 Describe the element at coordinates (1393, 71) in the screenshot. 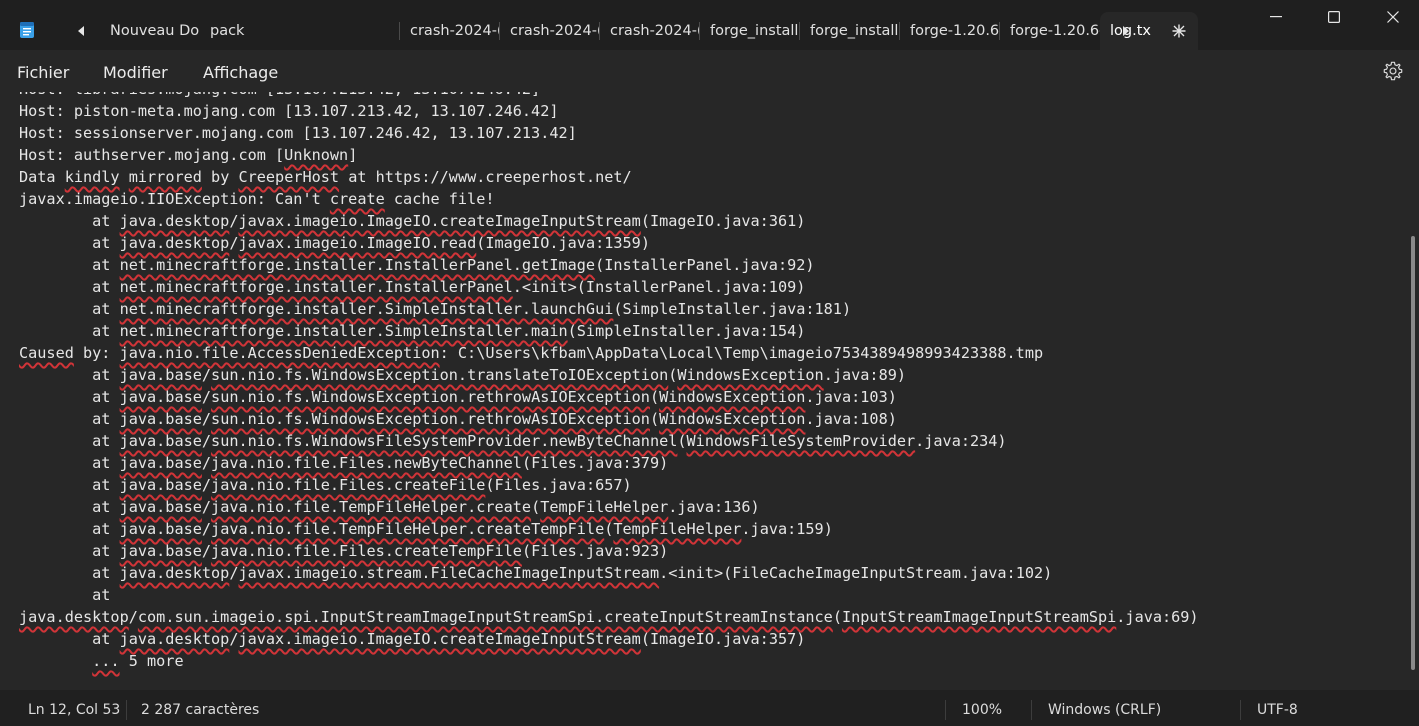

I see `settings-gear-icon` at that location.